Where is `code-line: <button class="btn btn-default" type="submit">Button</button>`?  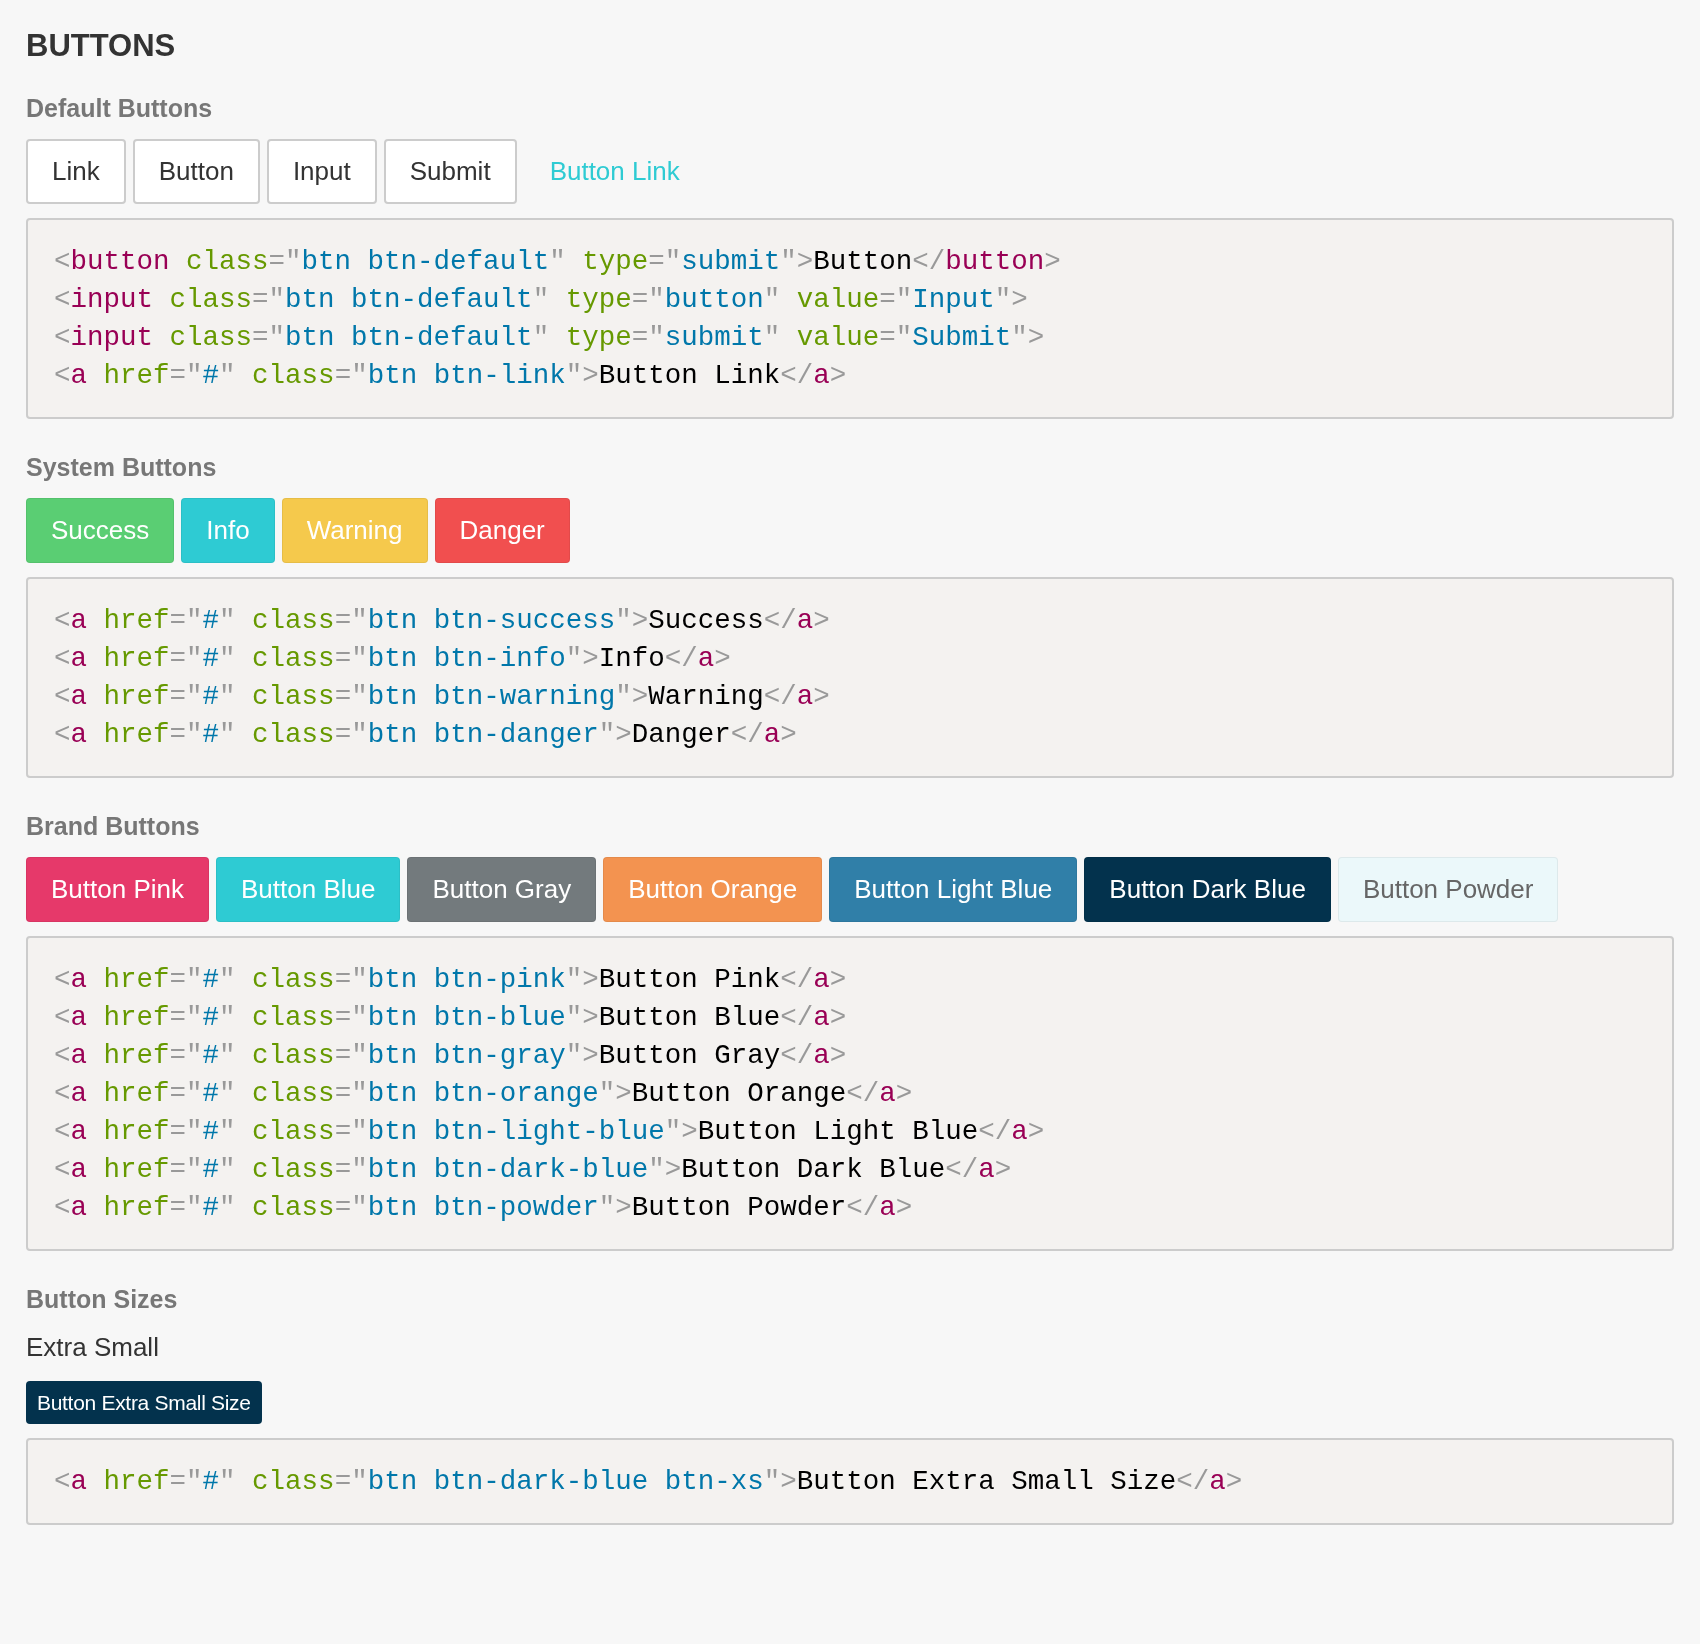
code-line: <button class="btn btn-default" type="submit">Button</button> is located at coordinates (558, 262).